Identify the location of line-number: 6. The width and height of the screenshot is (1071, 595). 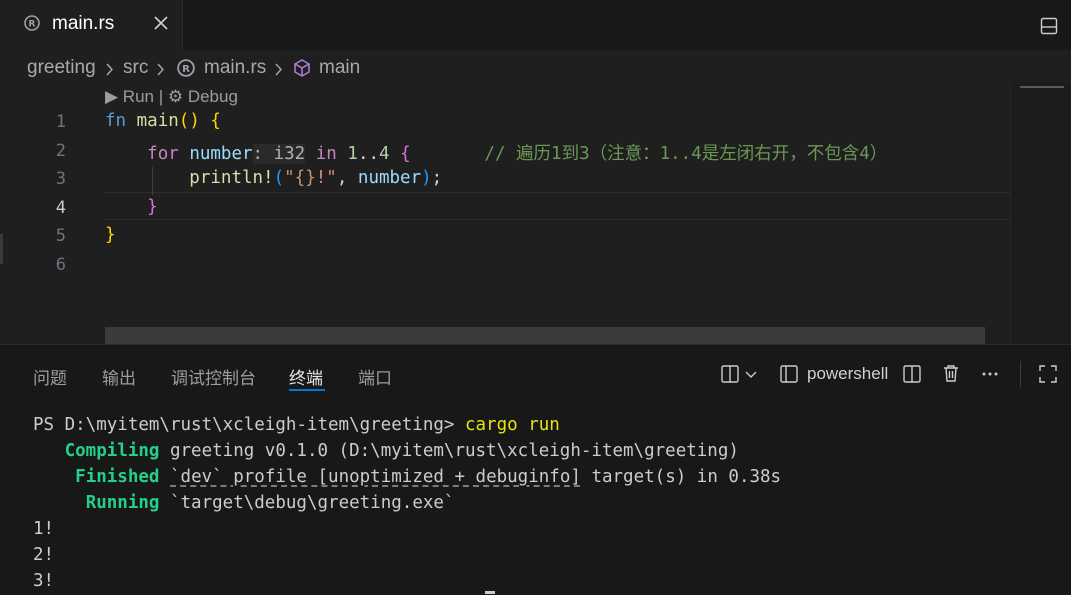
(60, 265).